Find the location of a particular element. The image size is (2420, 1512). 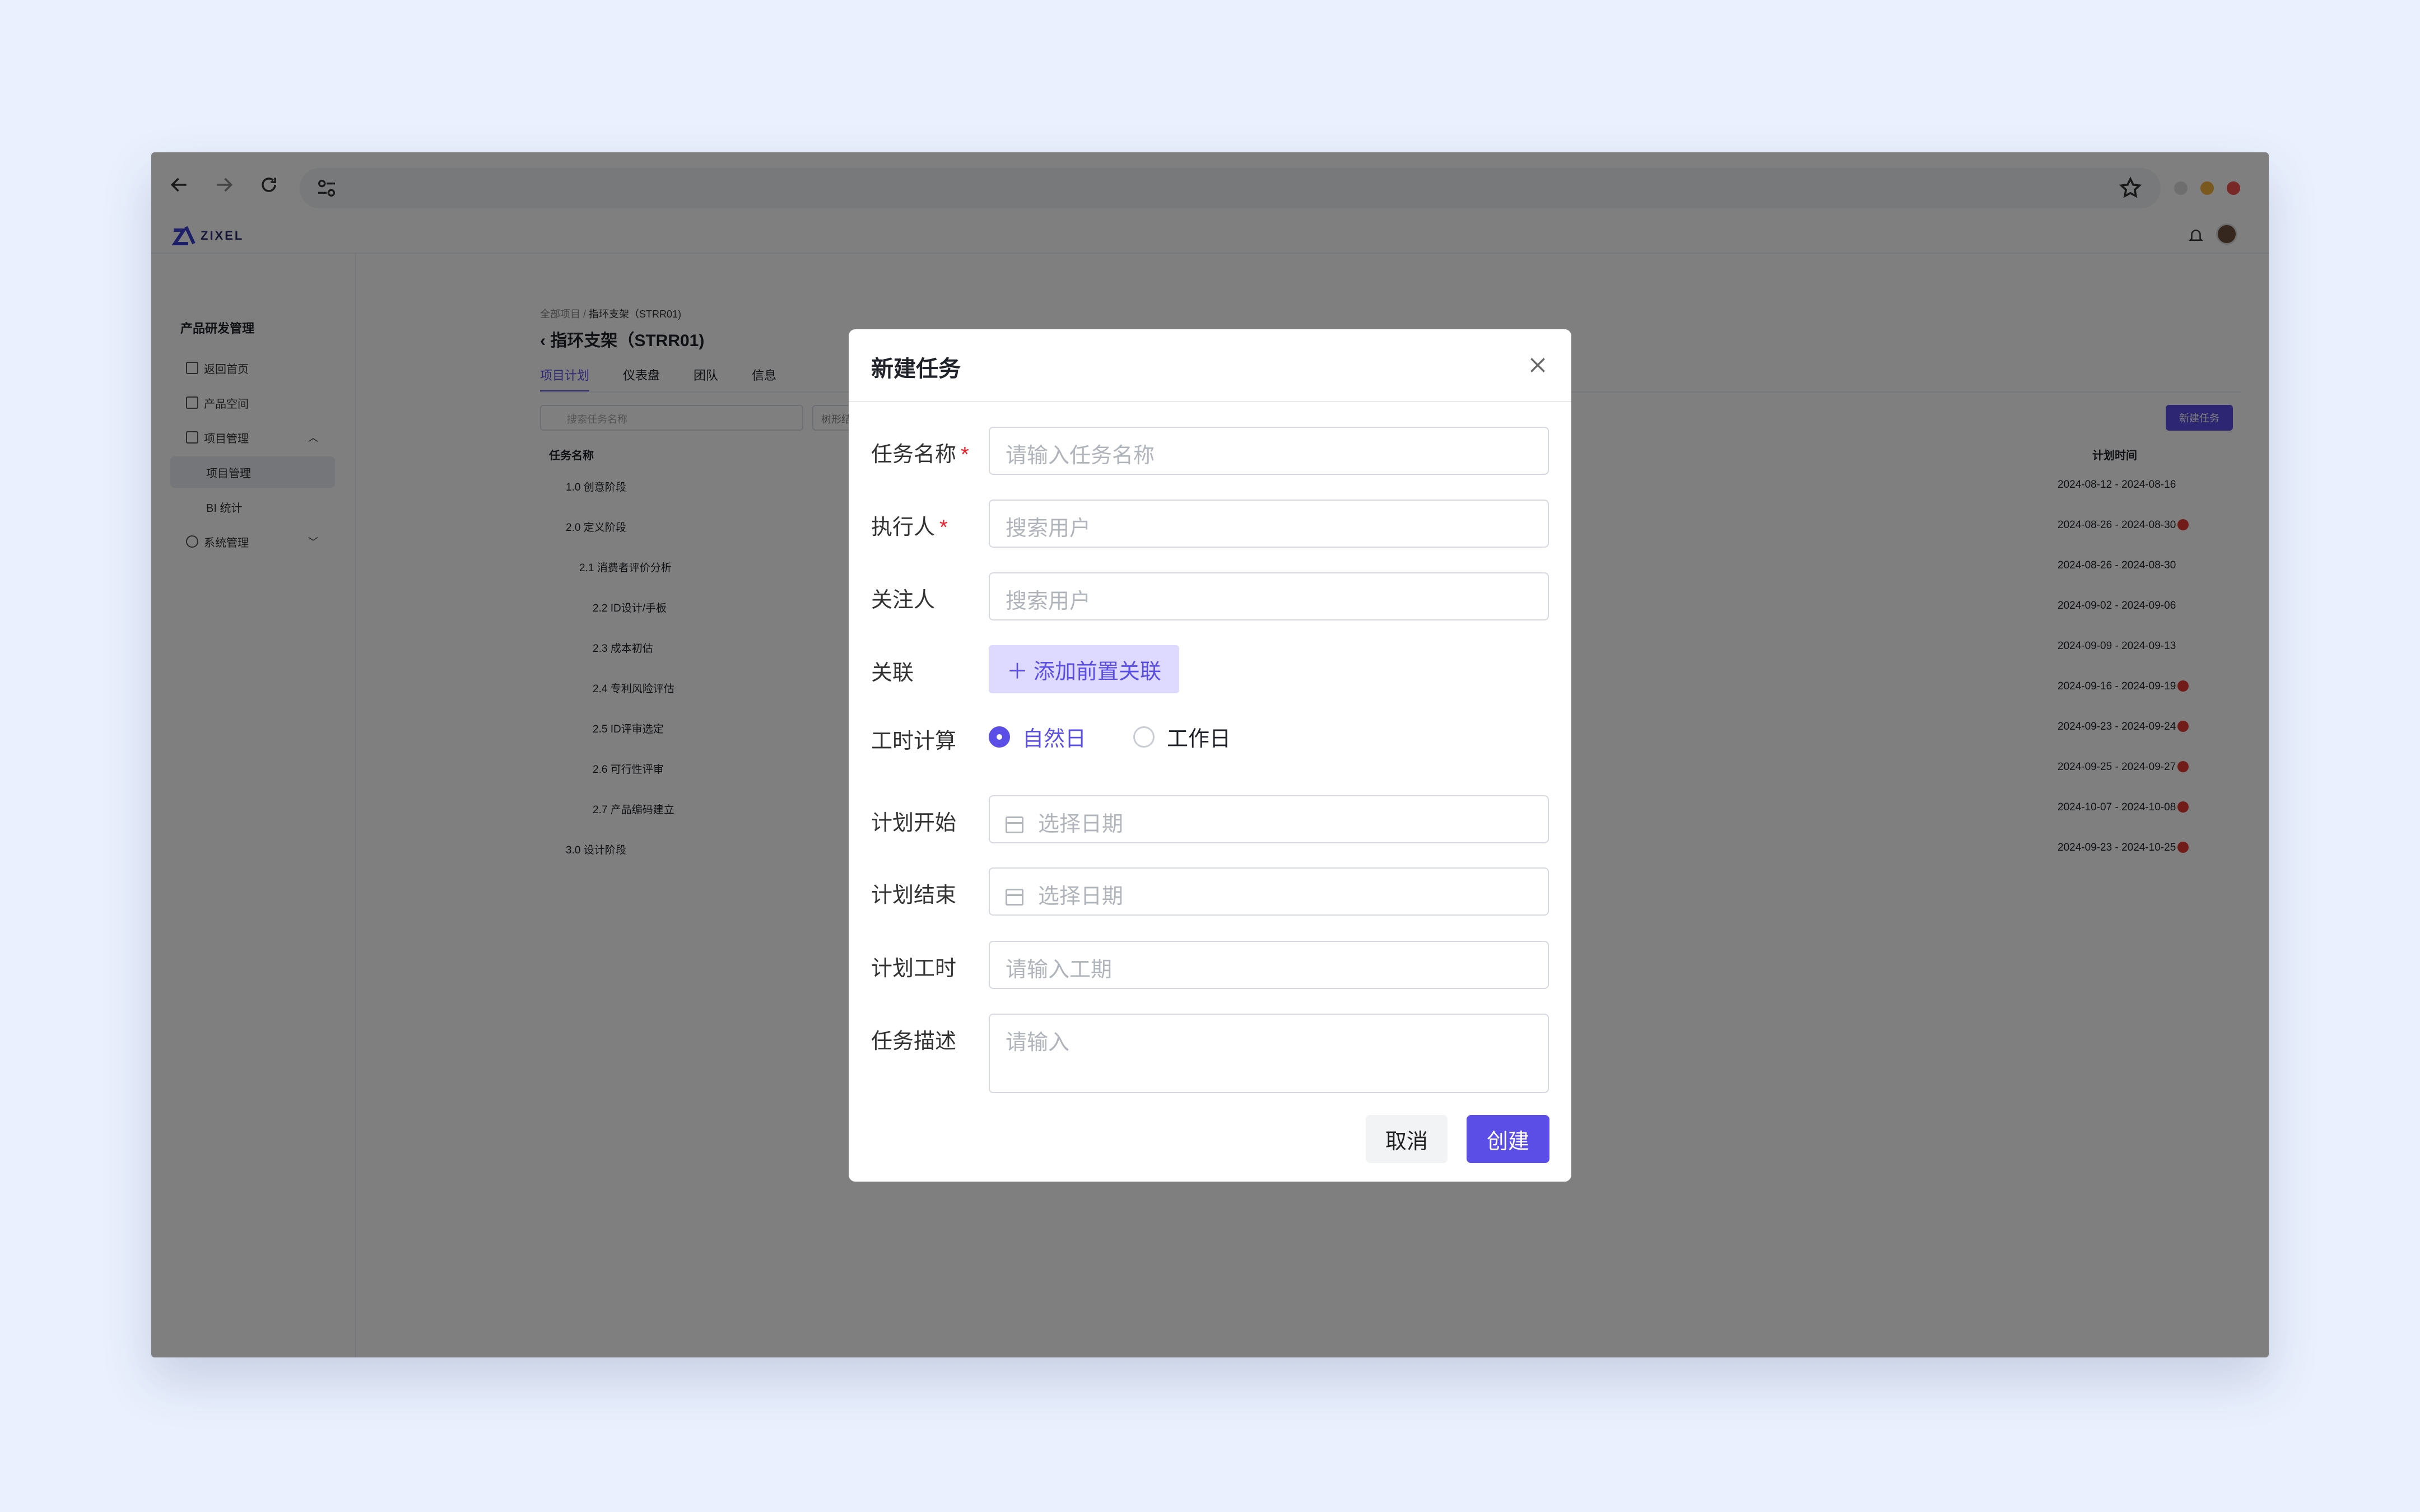

dialog-header: 新建任务 is located at coordinates (1210, 366).